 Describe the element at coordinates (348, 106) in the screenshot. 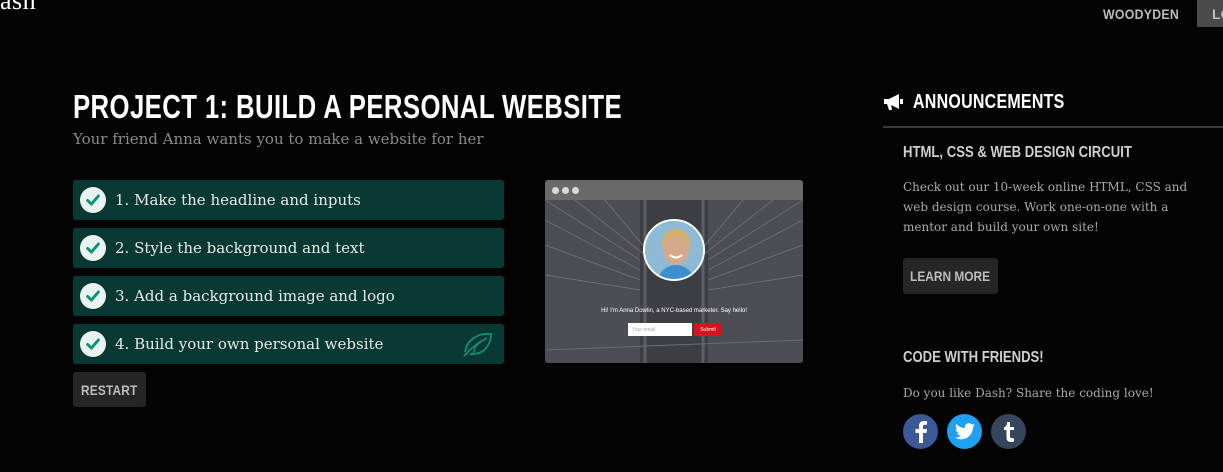

I see `project-title: PROJECT 1: BUILD A PERSONAL WEBSITE` at that location.